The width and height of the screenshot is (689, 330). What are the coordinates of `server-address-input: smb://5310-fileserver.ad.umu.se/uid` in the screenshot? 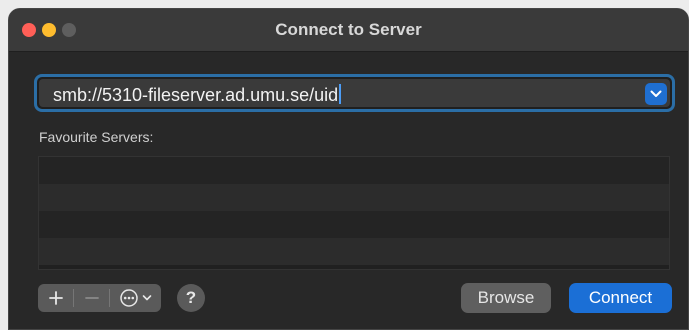 It's located at (197, 95).